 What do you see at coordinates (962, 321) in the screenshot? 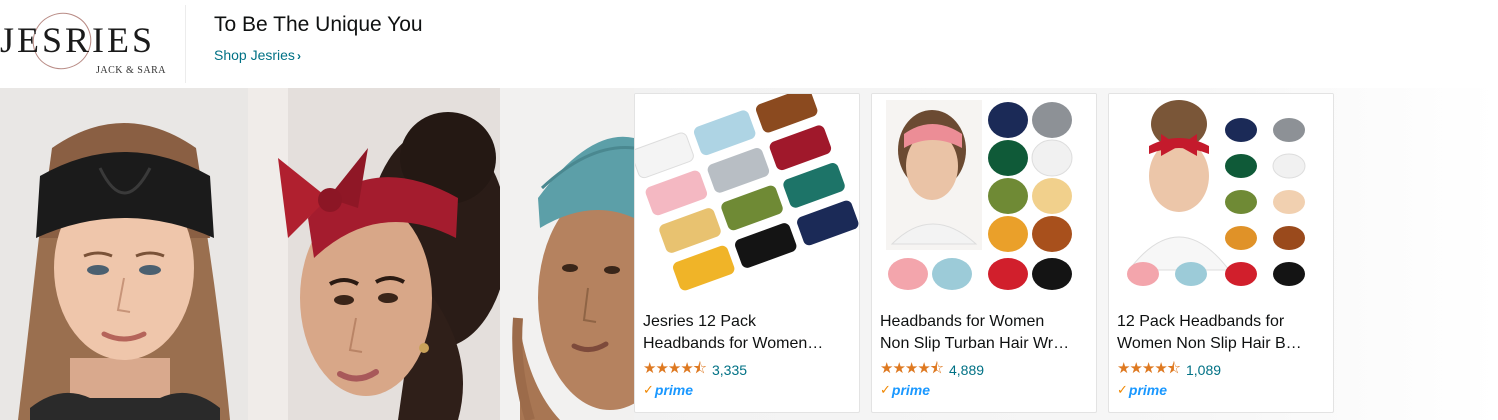
I see `product-title-line1: Headbands for Women` at bounding box center [962, 321].